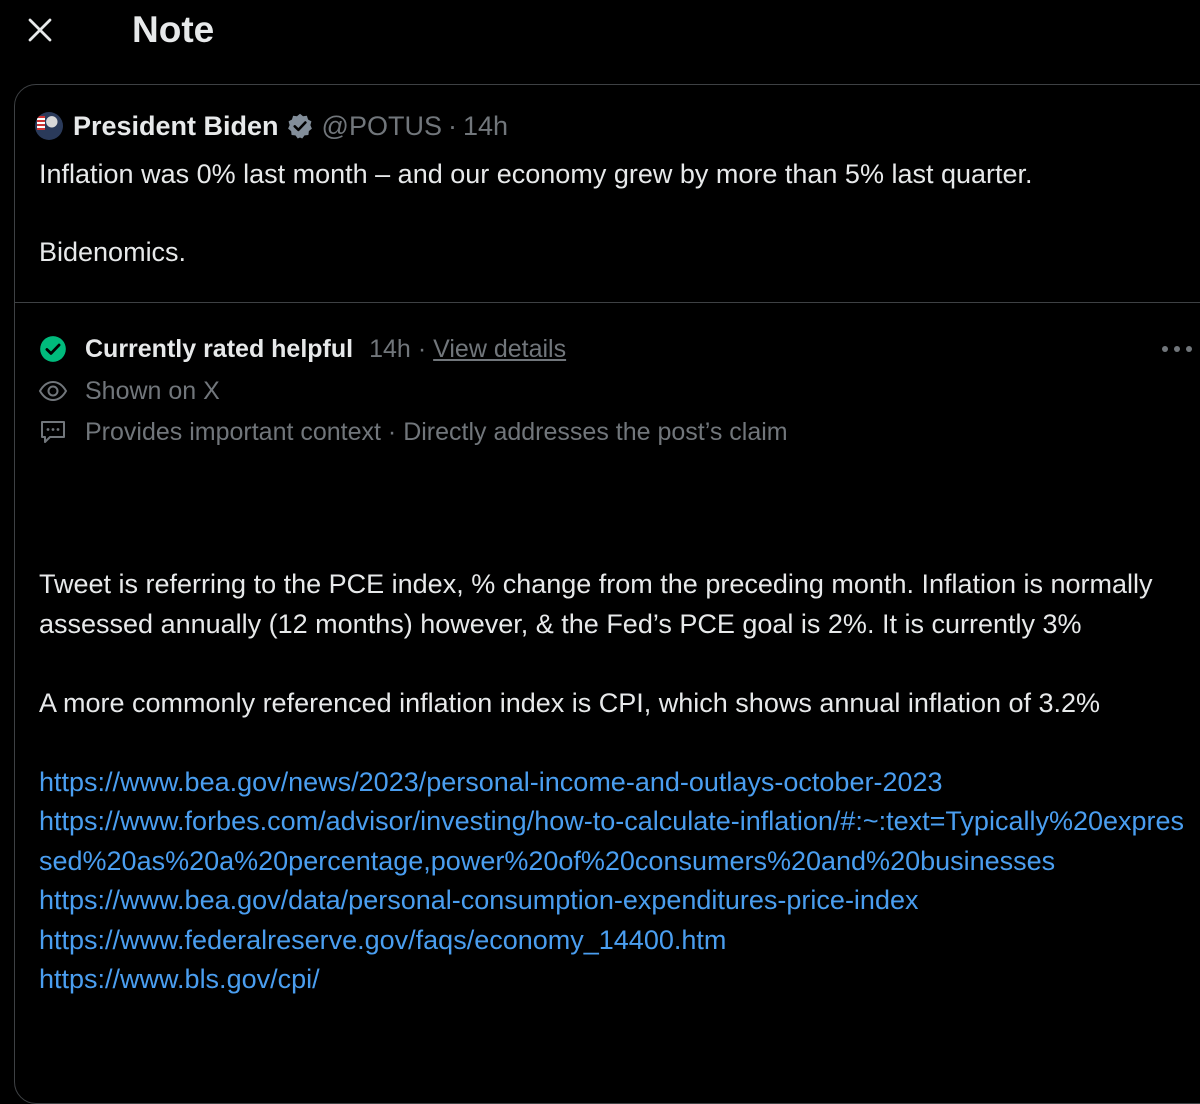  What do you see at coordinates (390, 348) in the screenshot?
I see `note-time: 14h` at bounding box center [390, 348].